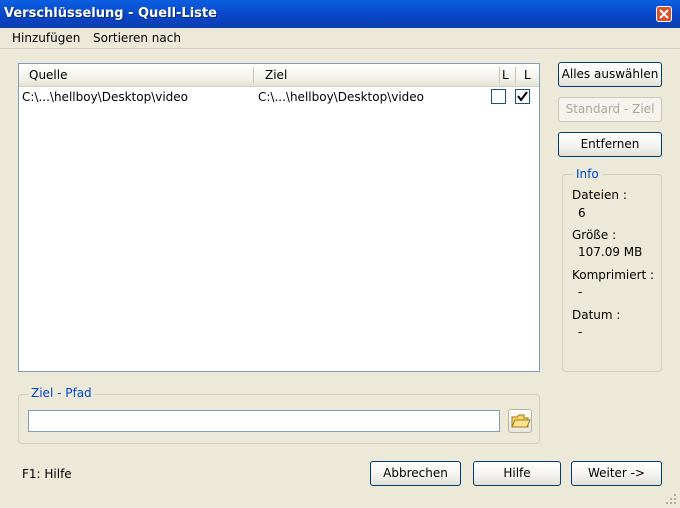  Describe the element at coordinates (46, 38) in the screenshot. I see `menu-add: Hinzufügen` at that location.